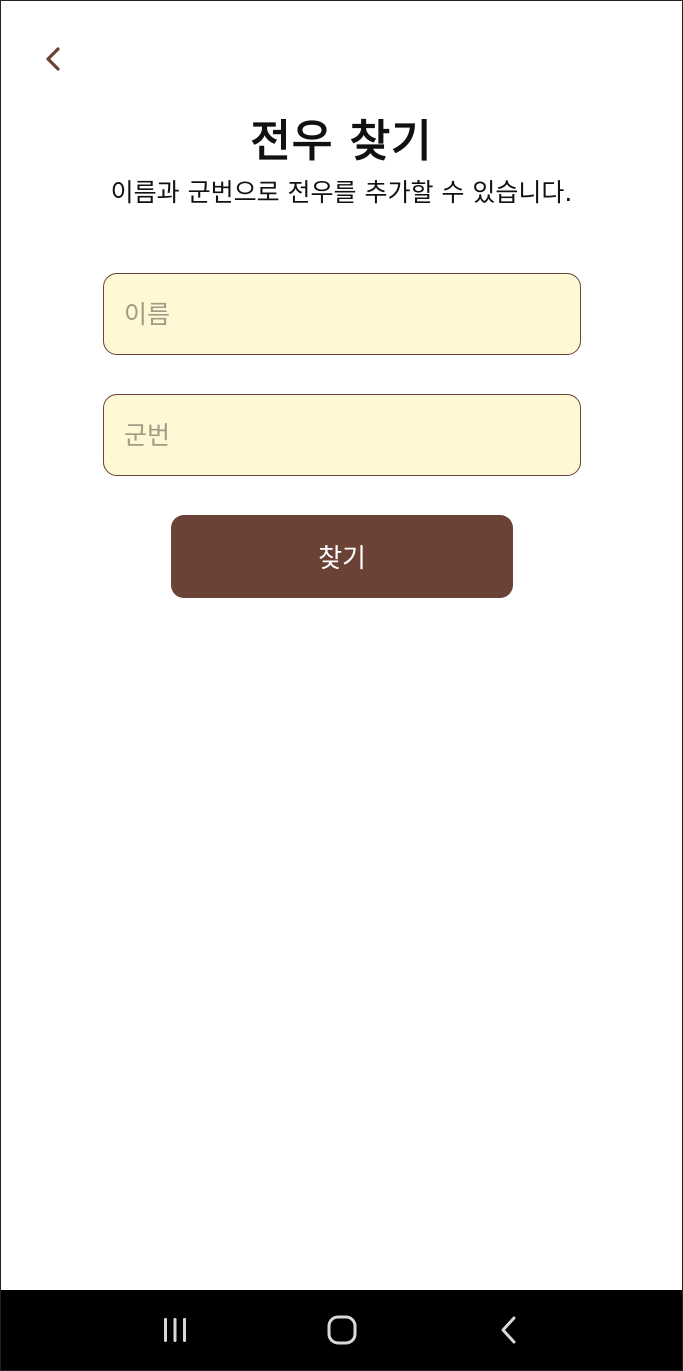  I want to click on back-button, so click(53, 59).